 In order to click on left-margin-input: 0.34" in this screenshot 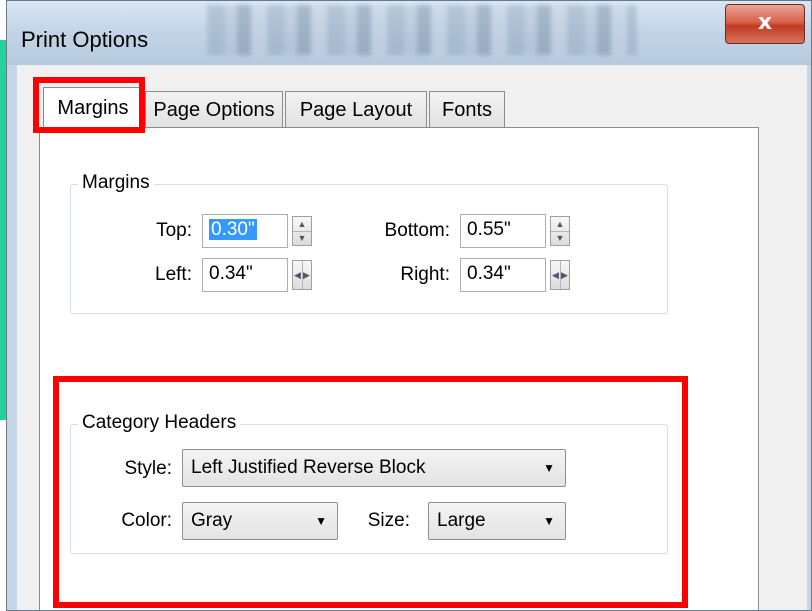, I will do `click(245, 275)`.